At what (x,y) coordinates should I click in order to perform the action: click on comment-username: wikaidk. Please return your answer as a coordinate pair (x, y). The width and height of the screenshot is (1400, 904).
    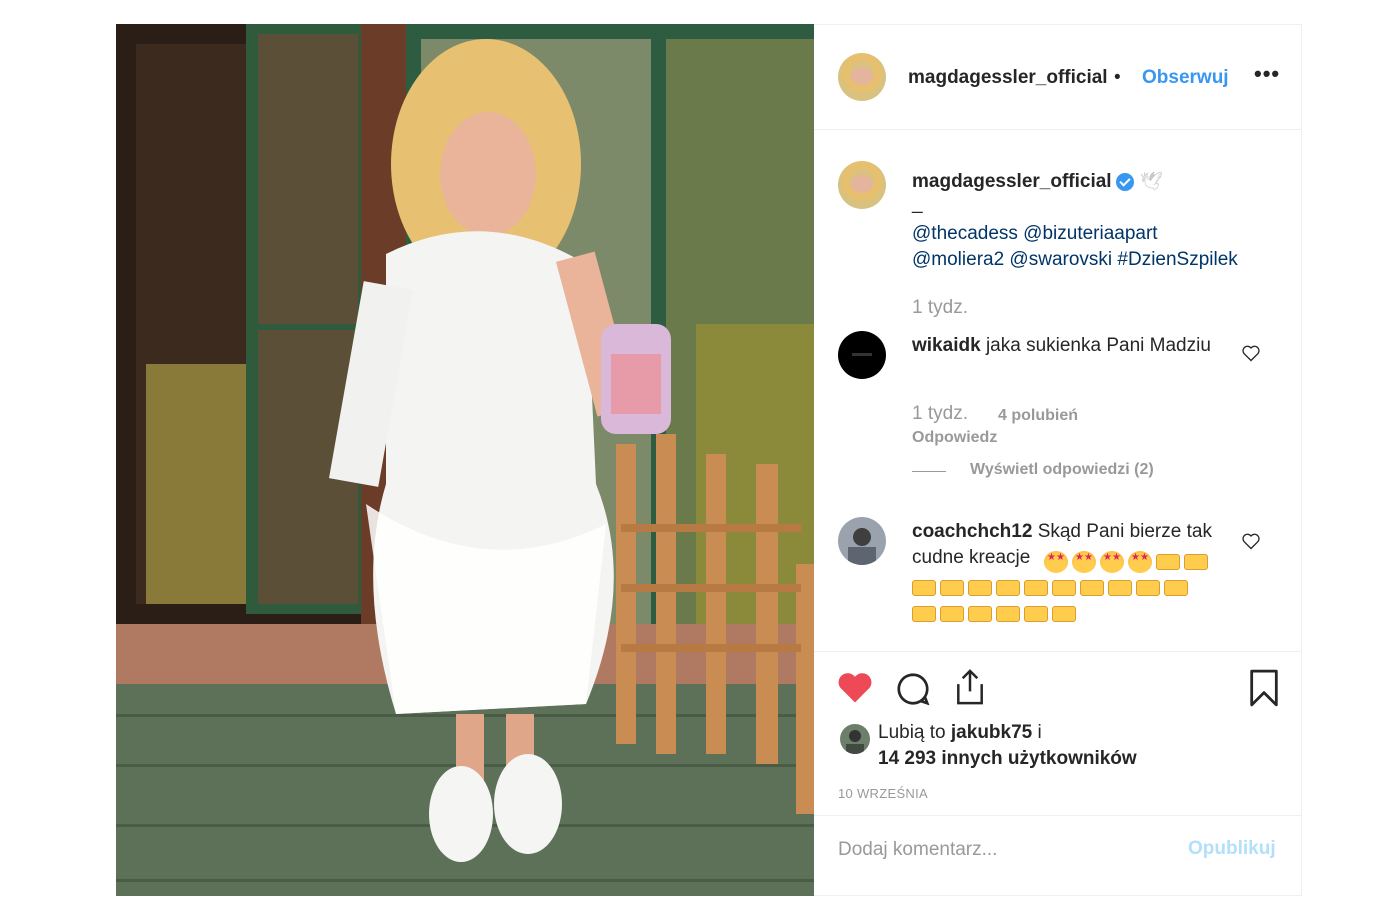
    Looking at the image, I should click on (946, 345).